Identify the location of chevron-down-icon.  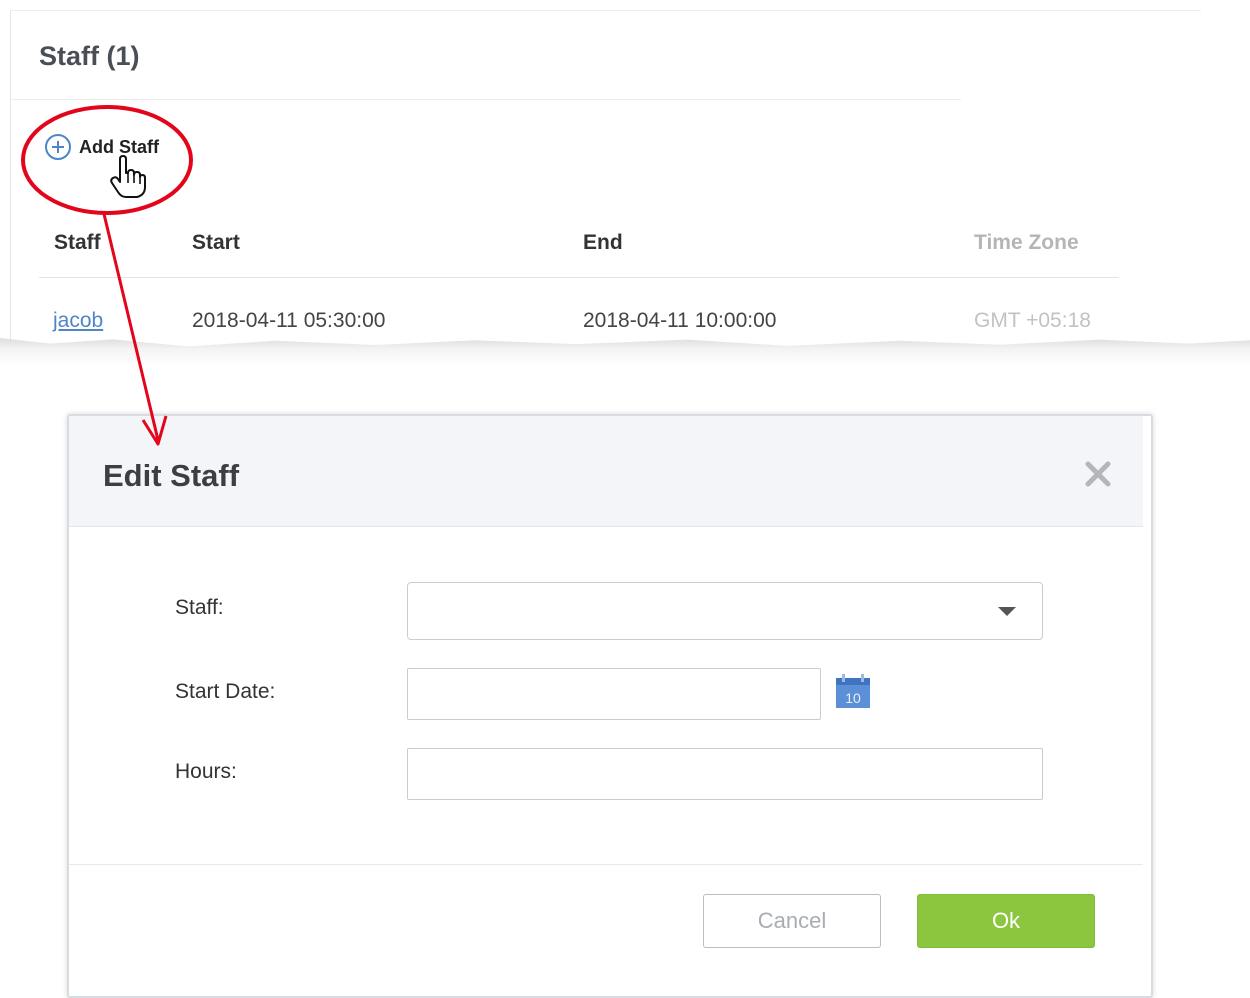
(1007, 611).